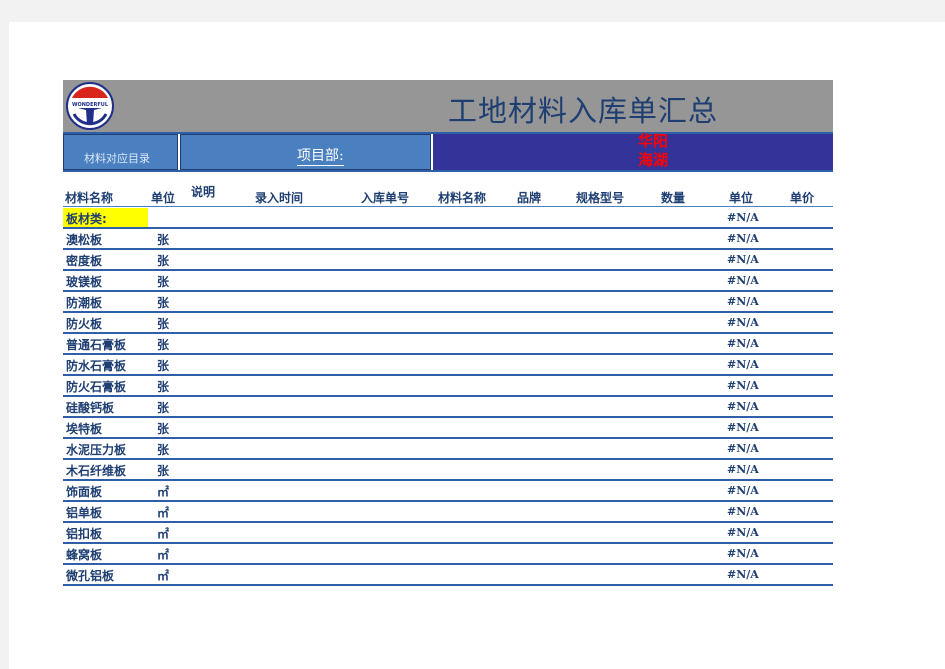 The height and width of the screenshot is (669, 945). I want to click on page-title: 工地材料入库单汇总, so click(583, 111).